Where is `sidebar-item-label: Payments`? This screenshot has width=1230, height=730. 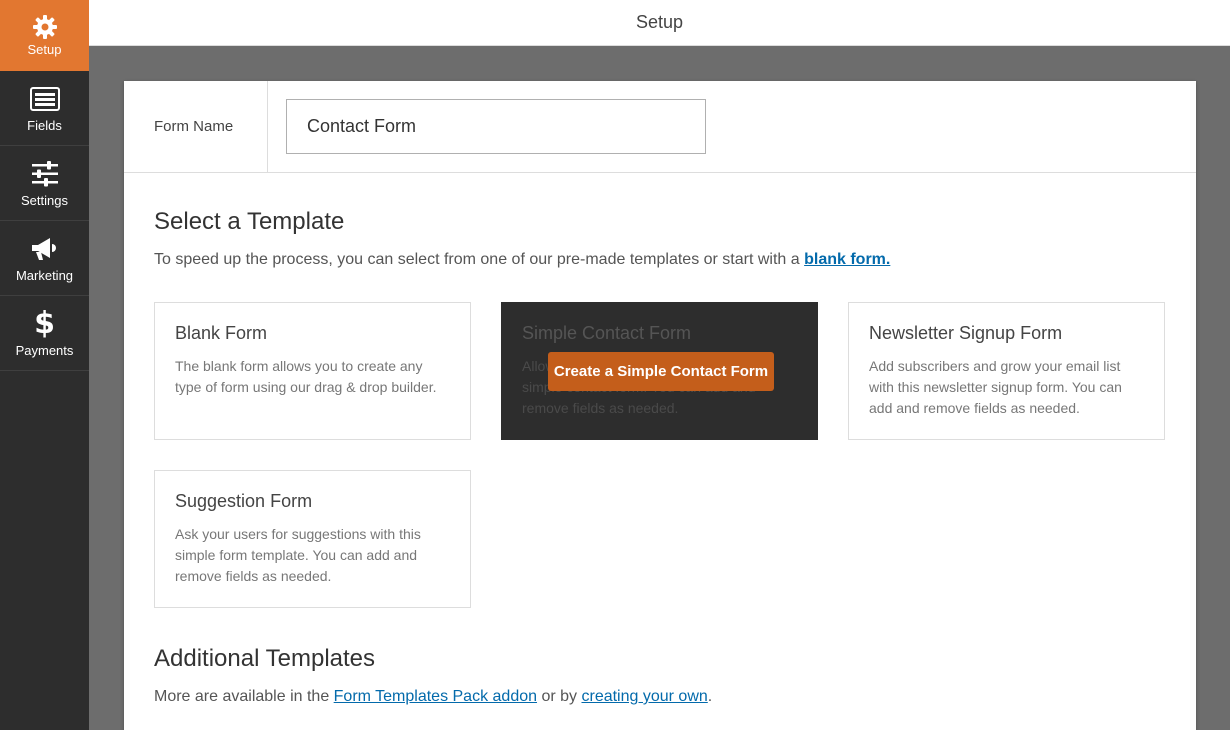
sidebar-item-label: Payments is located at coordinates (44, 350).